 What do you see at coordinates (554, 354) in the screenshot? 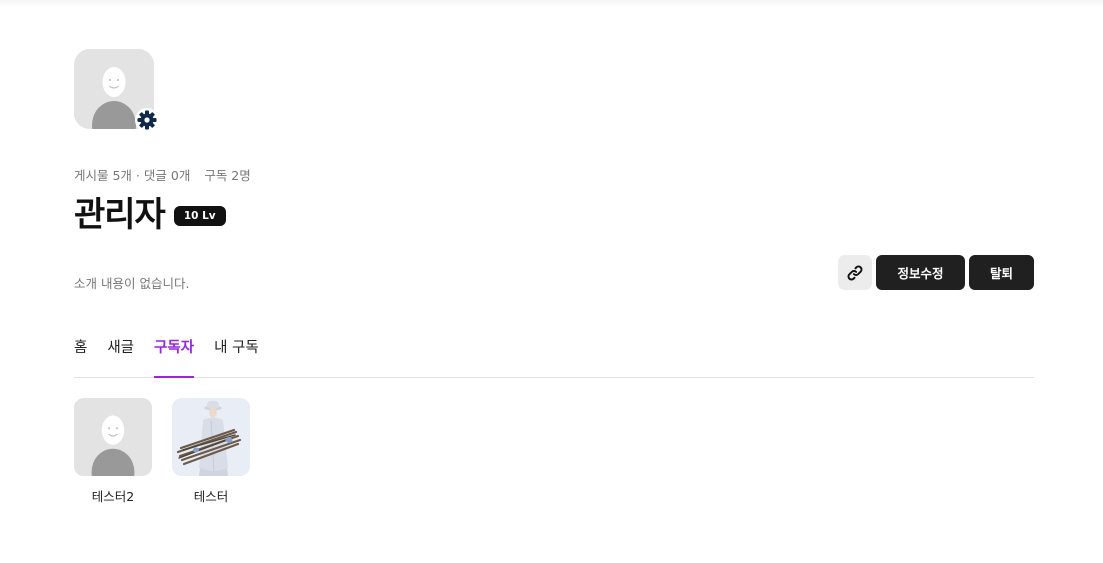
I see `profile-tabs: 홈 새글 구독자 내 구독` at bounding box center [554, 354].